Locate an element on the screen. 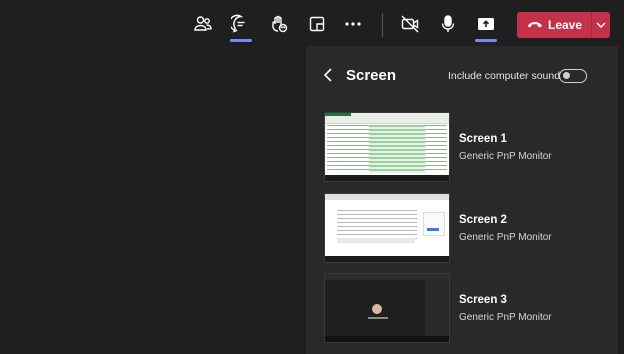  screen-name: Screen 3 is located at coordinates (483, 300).